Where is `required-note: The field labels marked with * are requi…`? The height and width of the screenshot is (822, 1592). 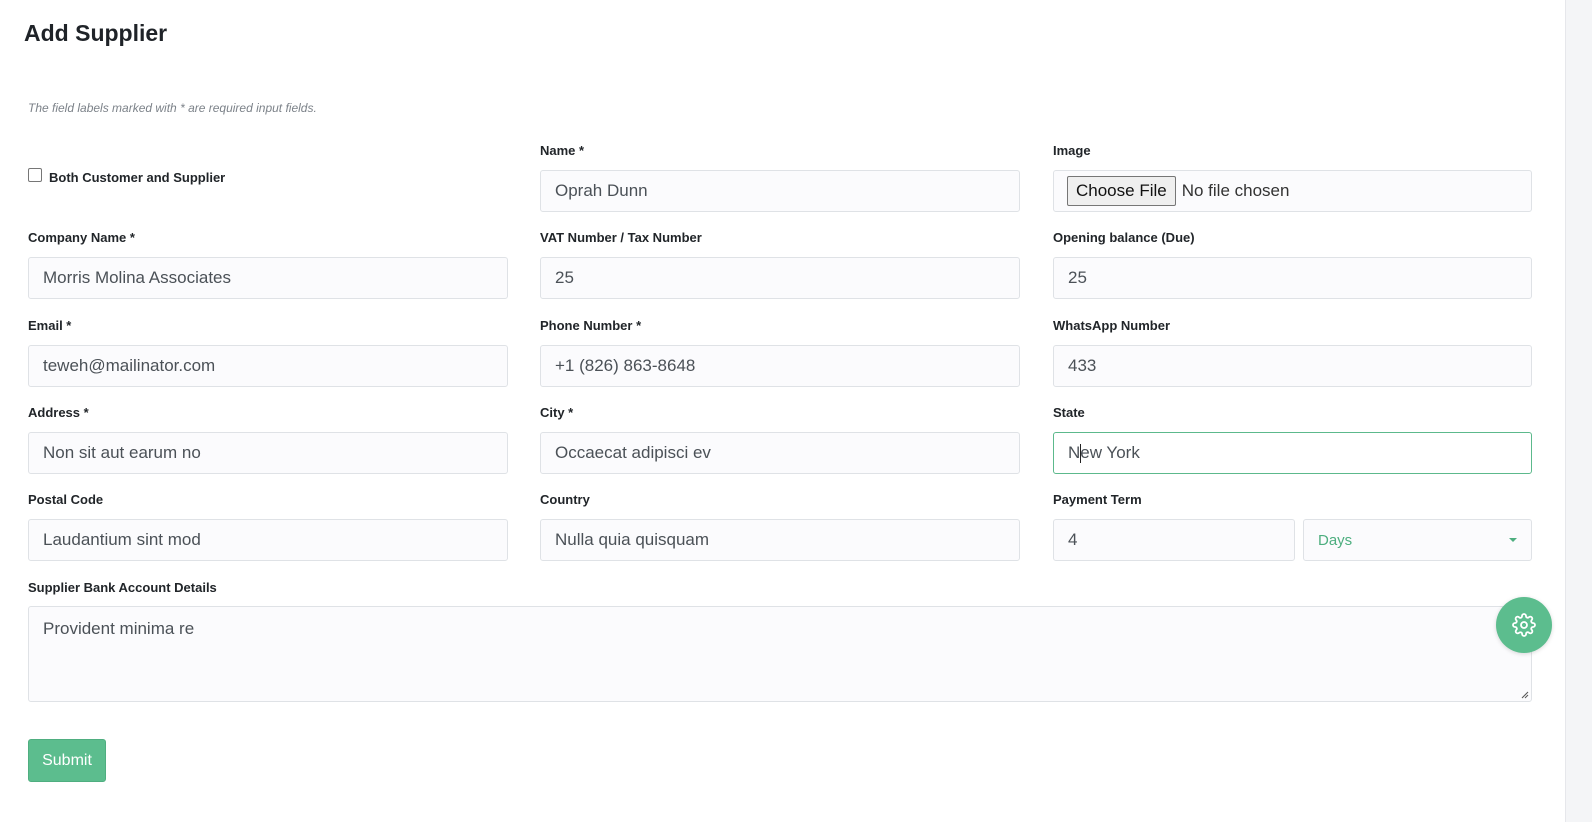 required-note: The field labels marked with * are requi… is located at coordinates (172, 108).